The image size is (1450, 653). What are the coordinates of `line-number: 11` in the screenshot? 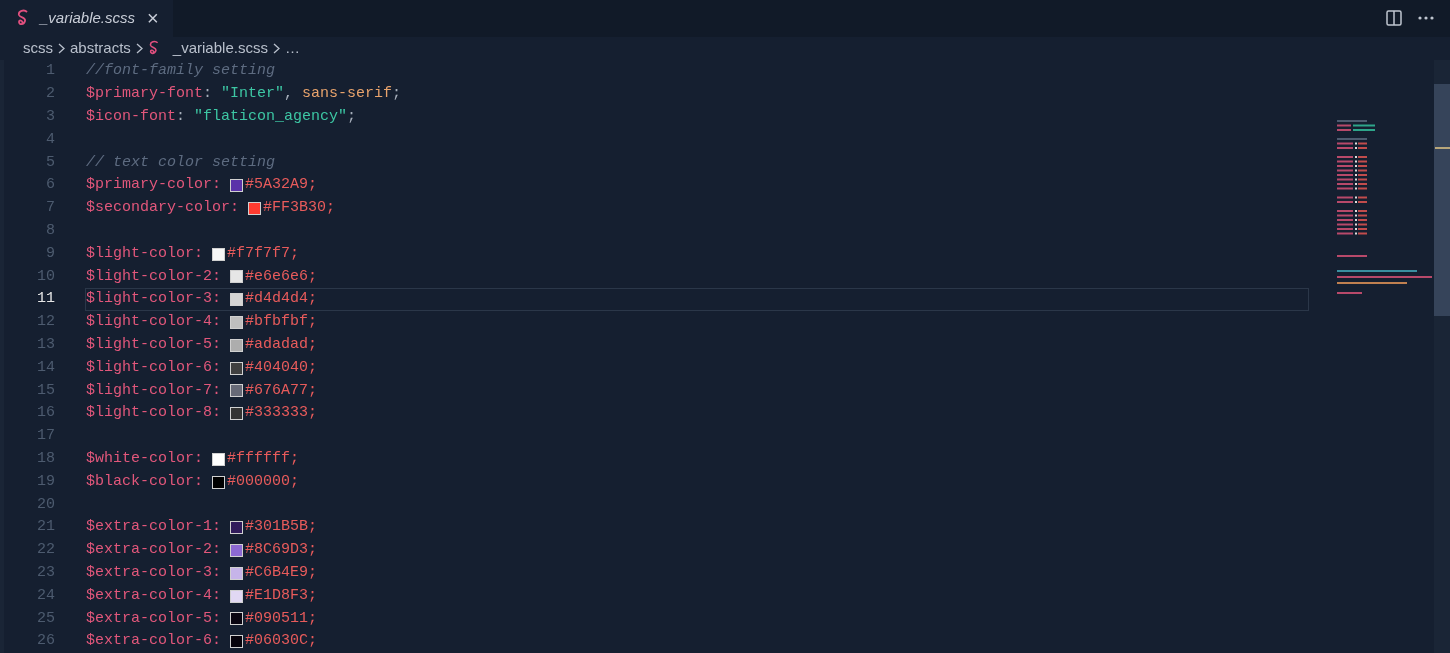 It's located at (45, 299).